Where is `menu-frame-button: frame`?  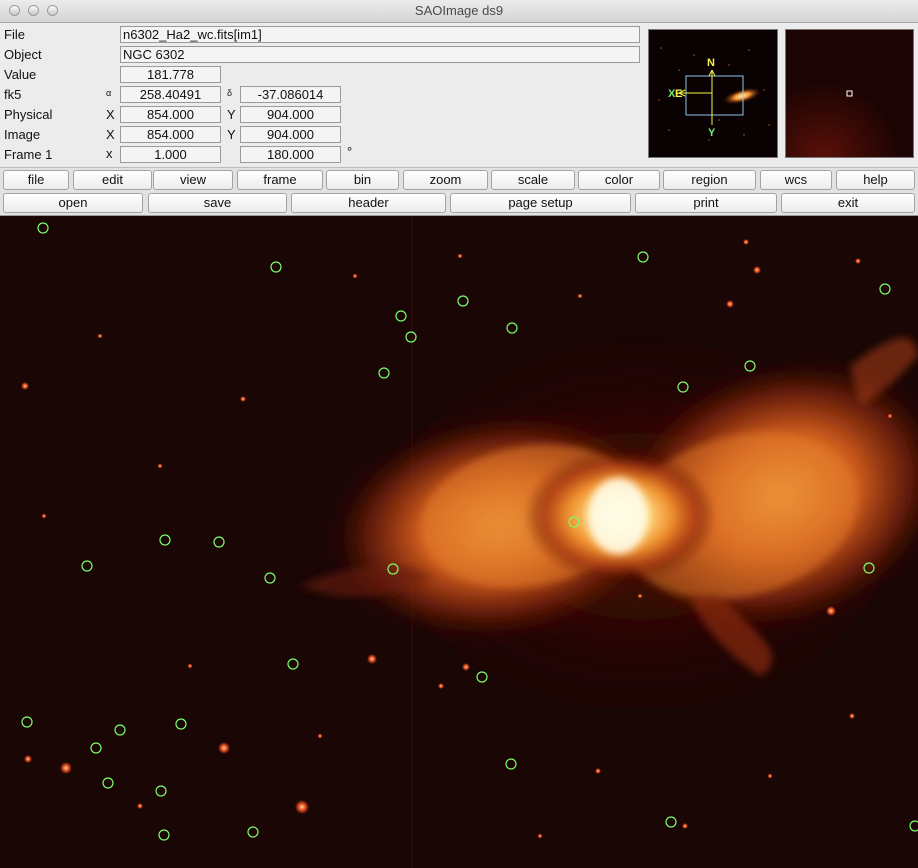
menu-frame-button: frame is located at coordinates (280, 180).